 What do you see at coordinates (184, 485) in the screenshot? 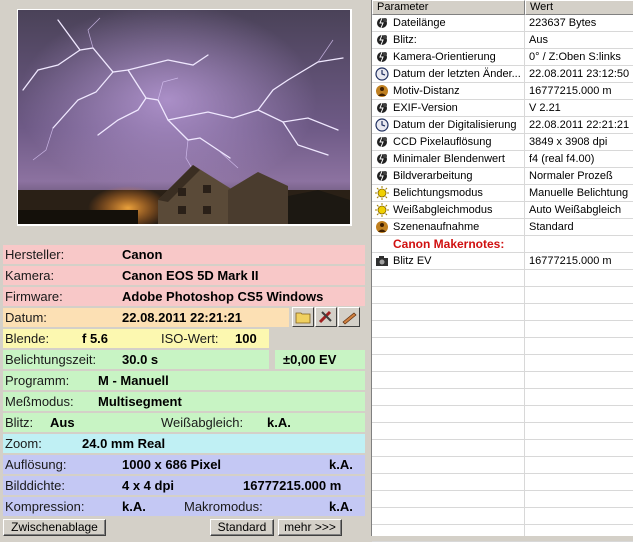
I see `row-bilddichte: Bilddichte: 4 x 4 dpi 16777215.000 m` at bounding box center [184, 485].